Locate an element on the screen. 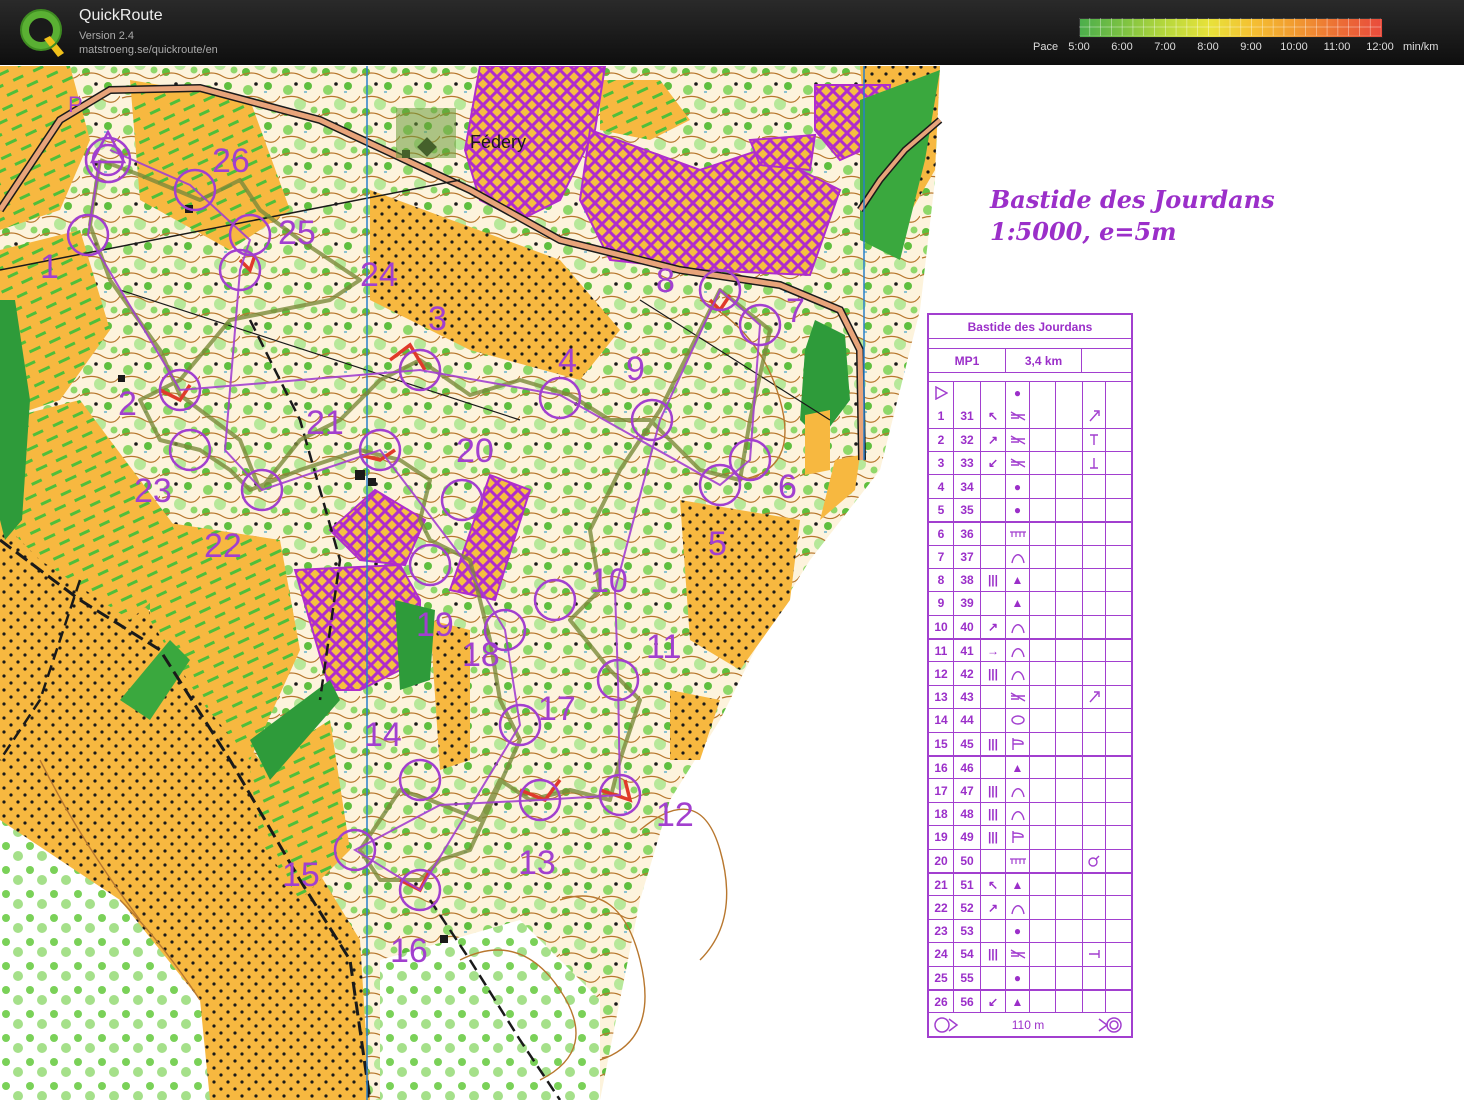 Image resolution: width=1464 pixels, height=1100 pixels. control-number: 10 is located at coordinates (609, 581).